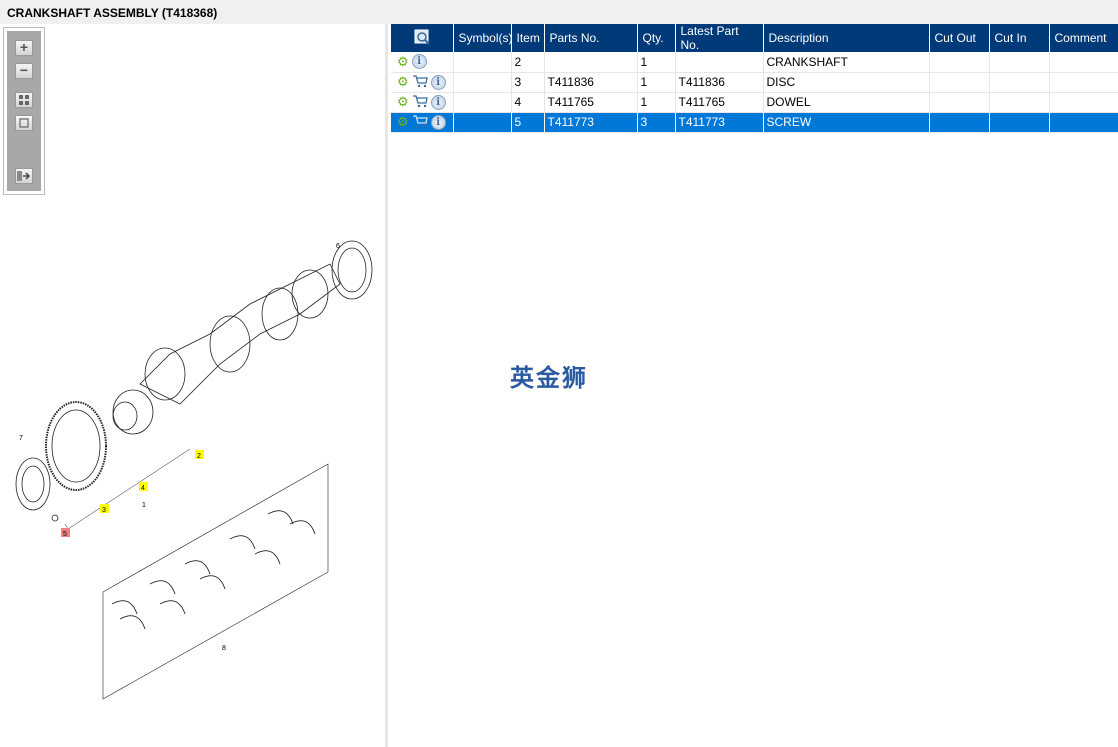 The image size is (1118, 747). What do you see at coordinates (591, 38) in the screenshot?
I see `column-header-parts-no: Parts No.` at bounding box center [591, 38].